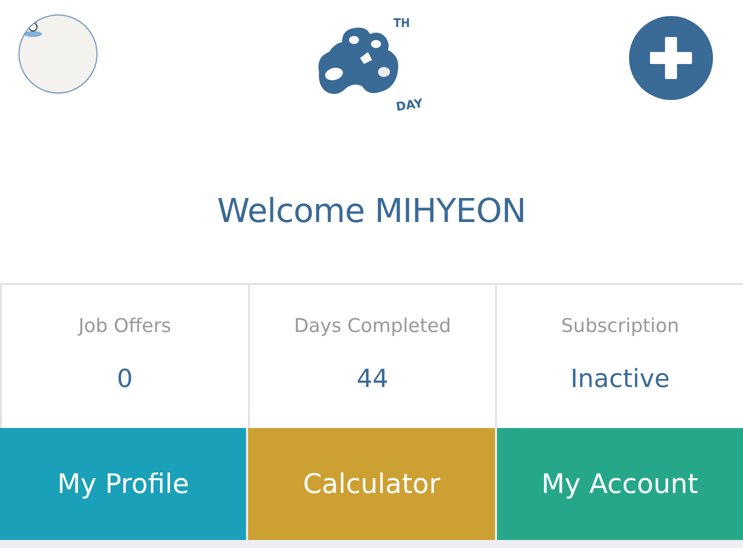 Image resolution: width=743 pixels, height=557 pixels. I want to click on action-button: Calculator, so click(371, 484).